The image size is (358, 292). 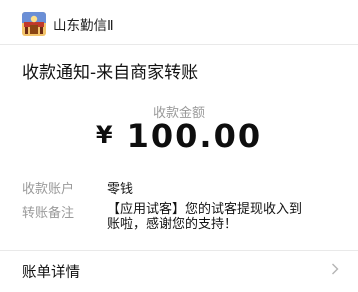 I want to click on remark-text: 【应用试客】您的试客提现收入到 账啦，感谢您的支持！, so click(x=227, y=217).